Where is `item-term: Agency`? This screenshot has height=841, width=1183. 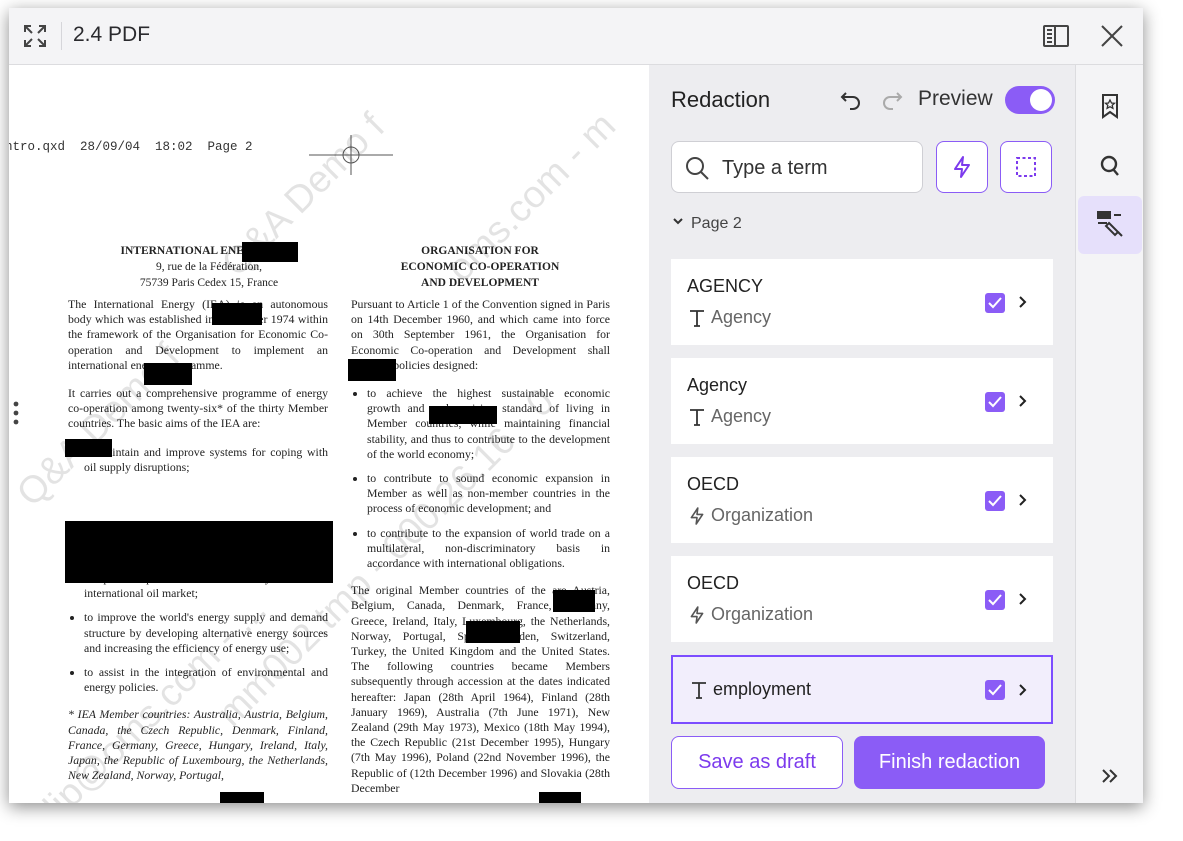 item-term: Agency is located at coordinates (717, 385).